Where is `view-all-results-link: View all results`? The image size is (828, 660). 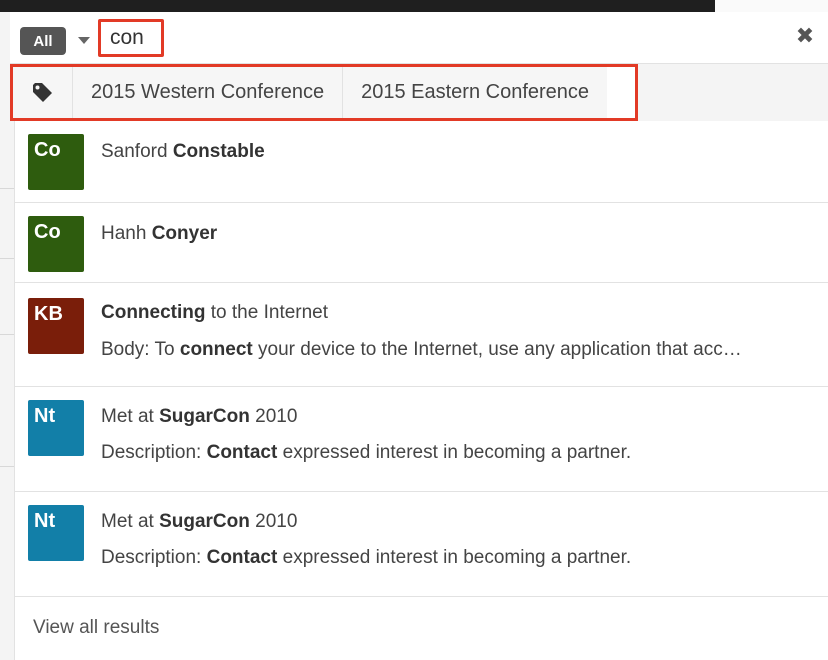 view-all-results-link: View all results is located at coordinates (421, 628).